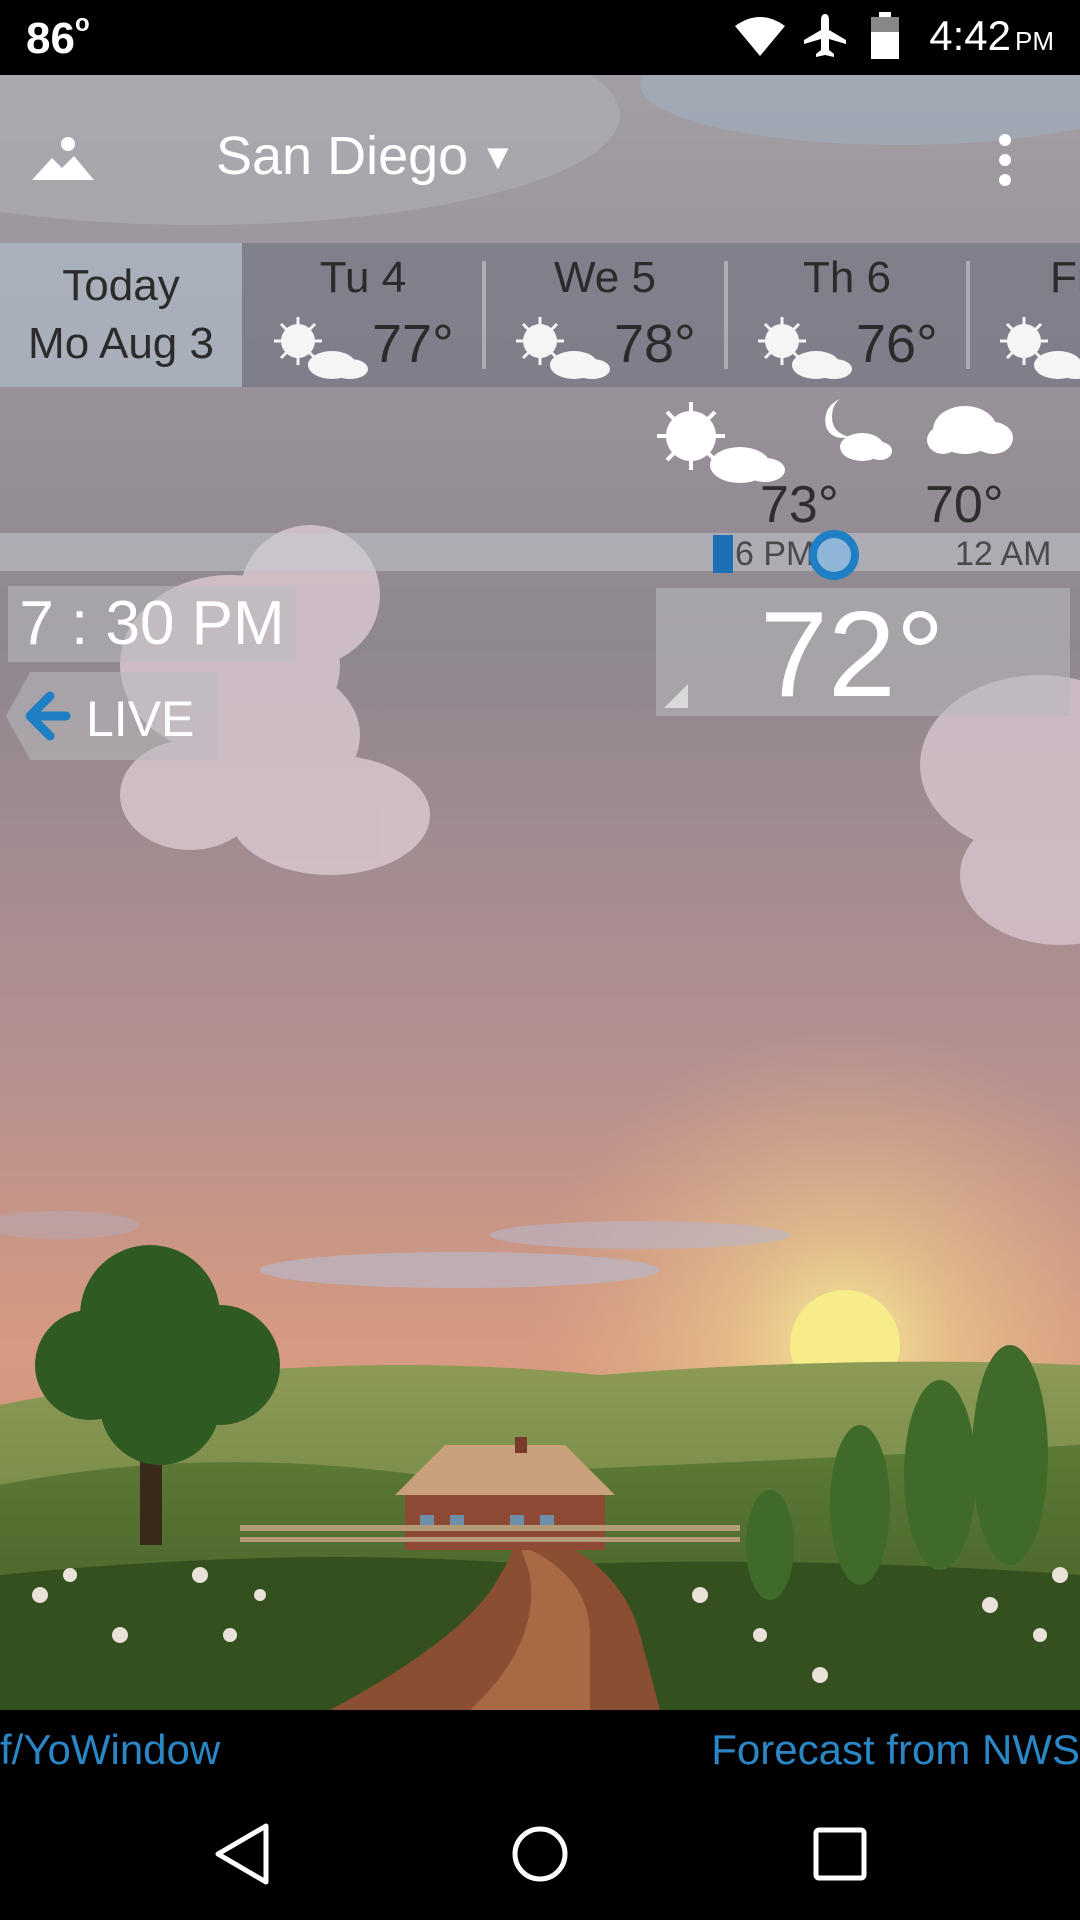 The width and height of the screenshot is (1080, 1920). I want to click on timeline-label: 6 PM, so click(775, 554).